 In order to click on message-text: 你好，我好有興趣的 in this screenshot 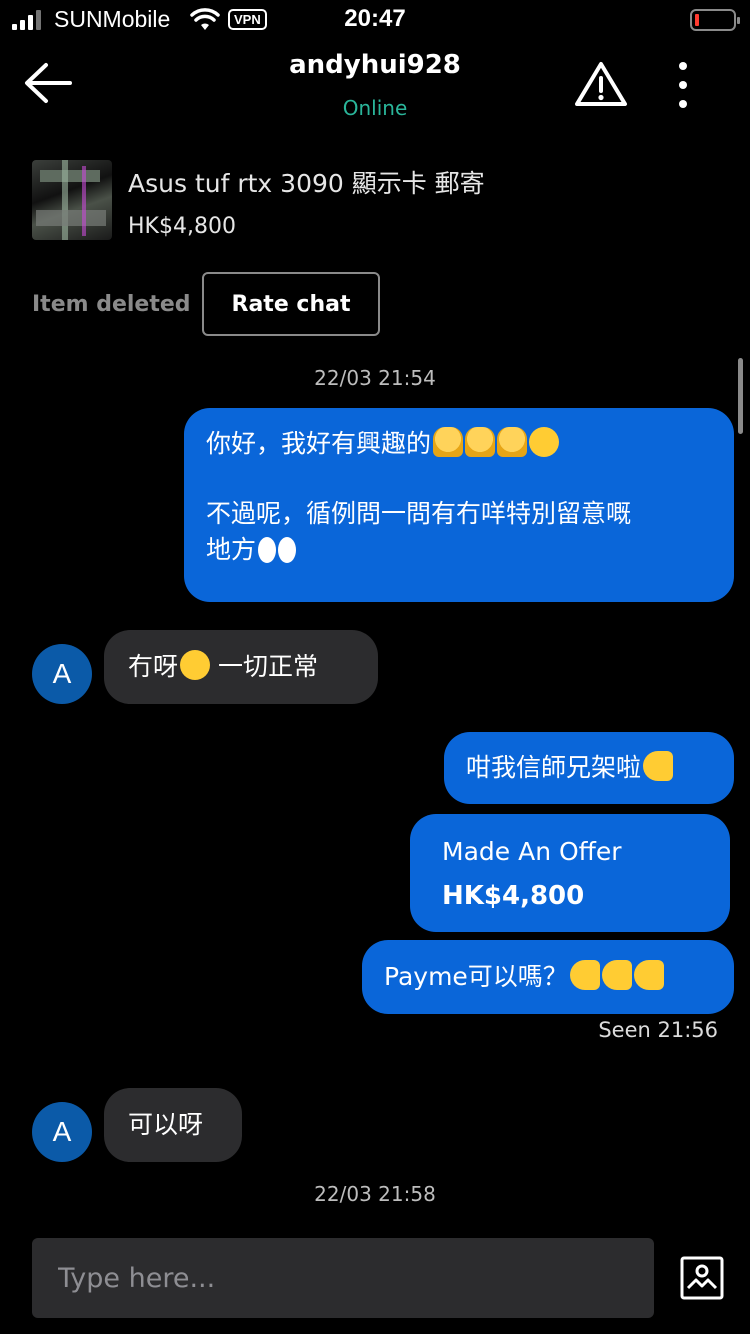, I will do `click(319, 443)`.